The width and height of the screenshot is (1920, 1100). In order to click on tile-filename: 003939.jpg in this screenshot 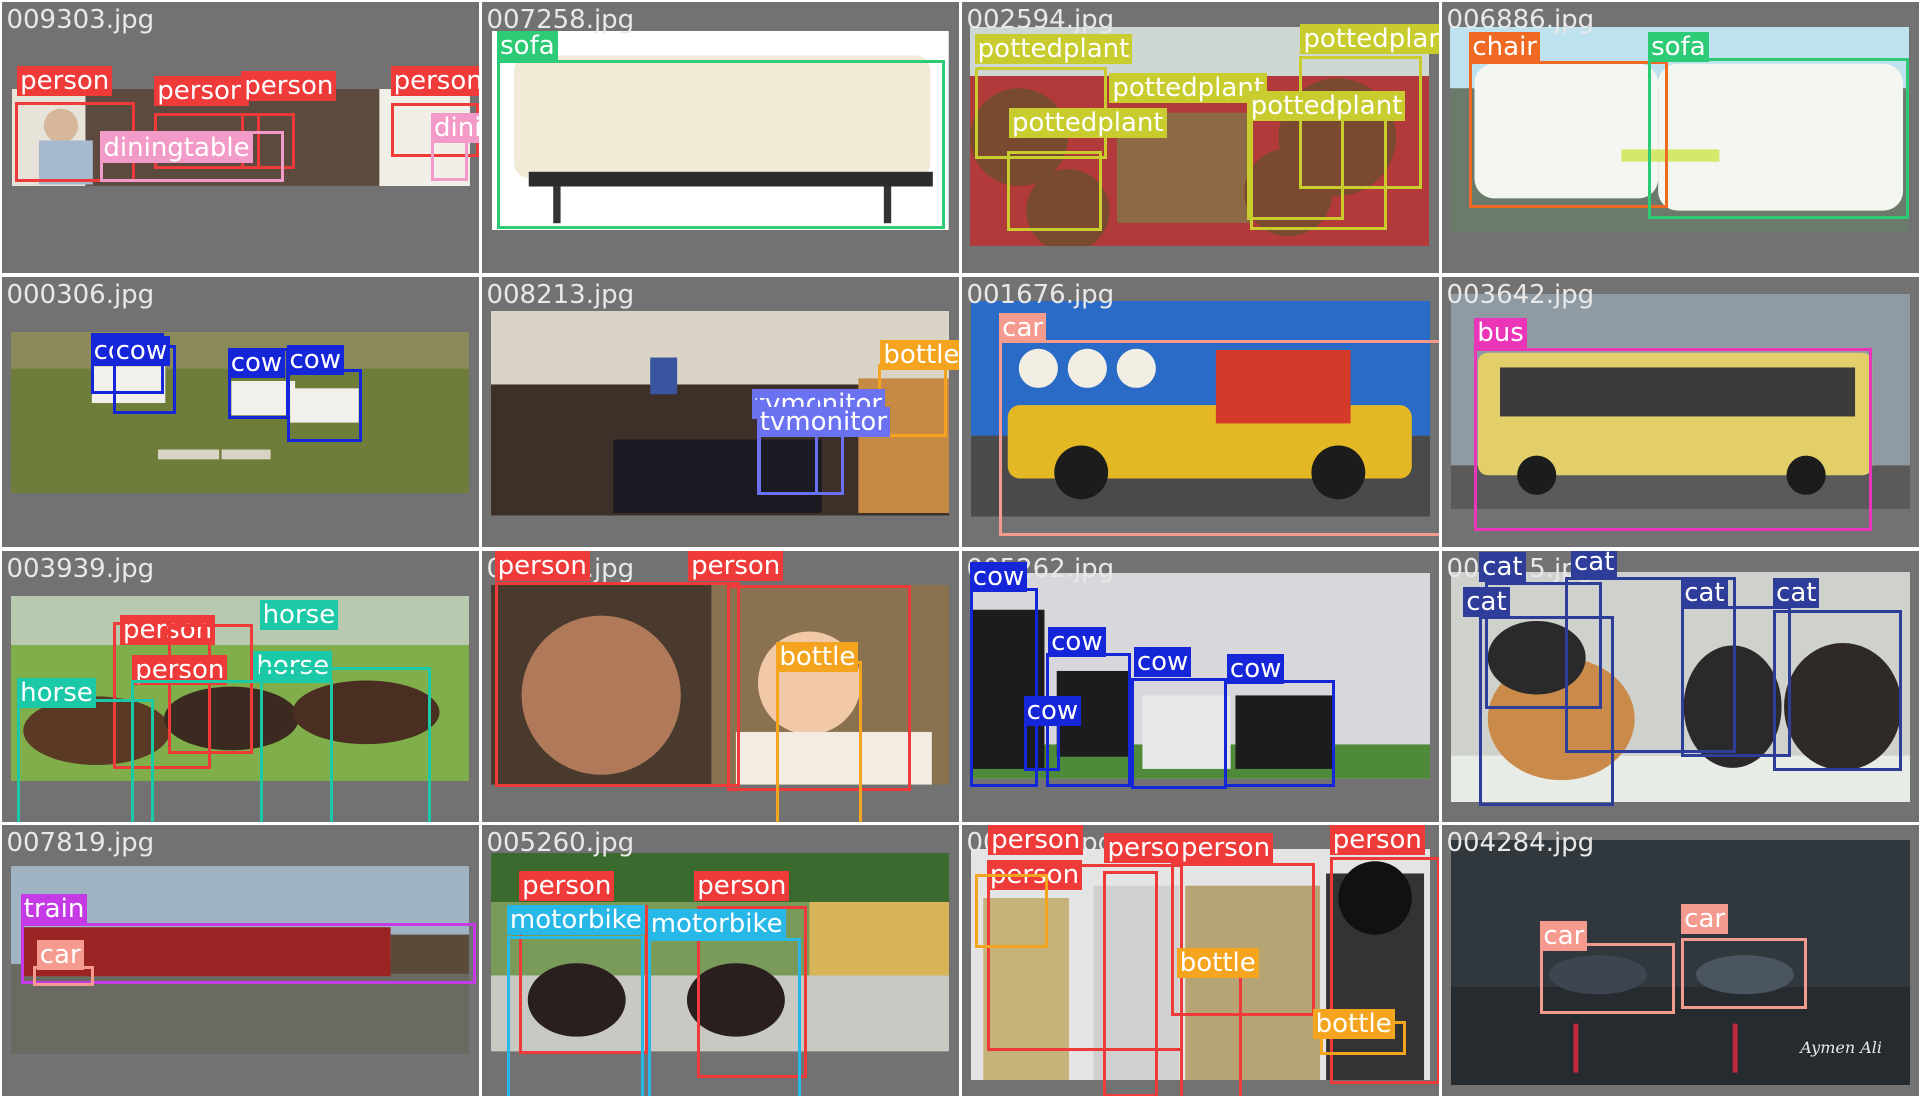, I will do `click(80, 569)`.